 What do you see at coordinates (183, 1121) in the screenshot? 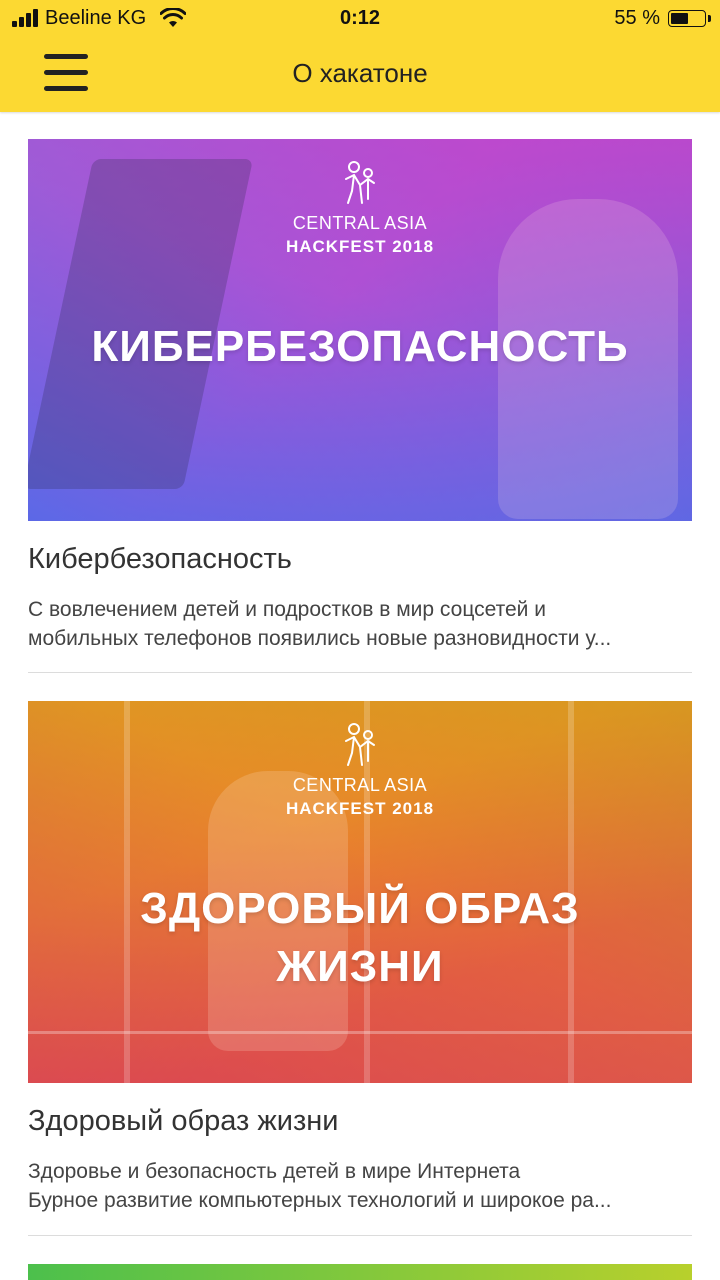
I see `card-title: Здоровый образ жизни` at bounding box center [183, 1121].